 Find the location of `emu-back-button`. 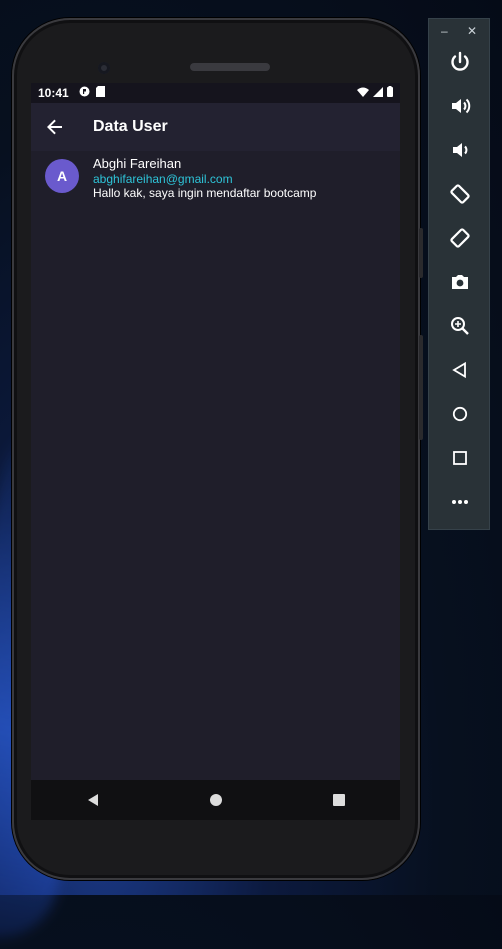

emu-back-button is located at coordinates (460, 370).